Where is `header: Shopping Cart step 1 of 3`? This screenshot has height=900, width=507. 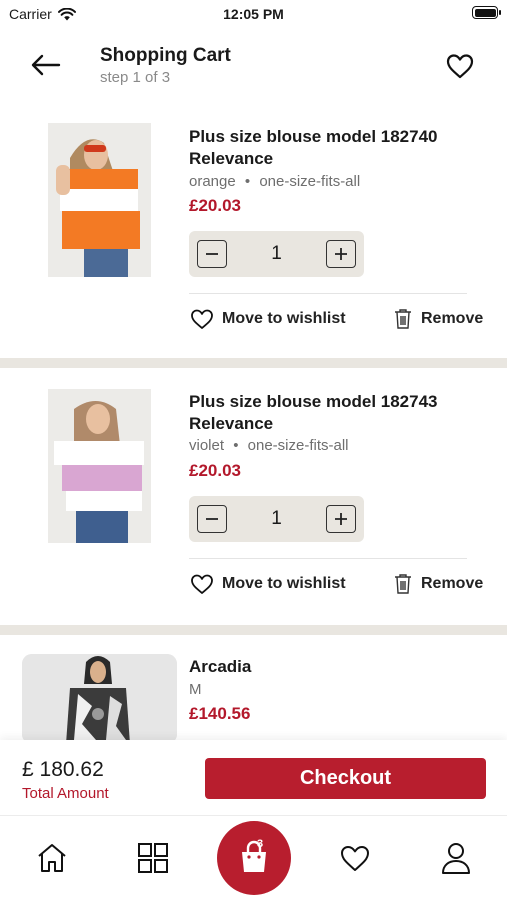 header: Shopping Cart step 1 of 3 is located at coordinates (253, 70).